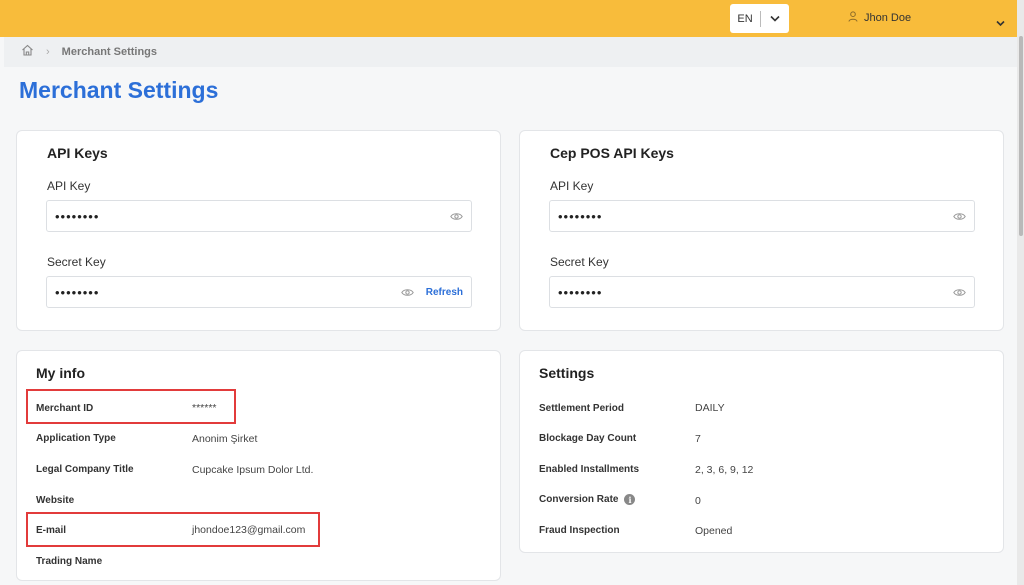 This screenshot has width=1024, height=585. I want to click on api-key-value: ••••••••, so click(77, 216).